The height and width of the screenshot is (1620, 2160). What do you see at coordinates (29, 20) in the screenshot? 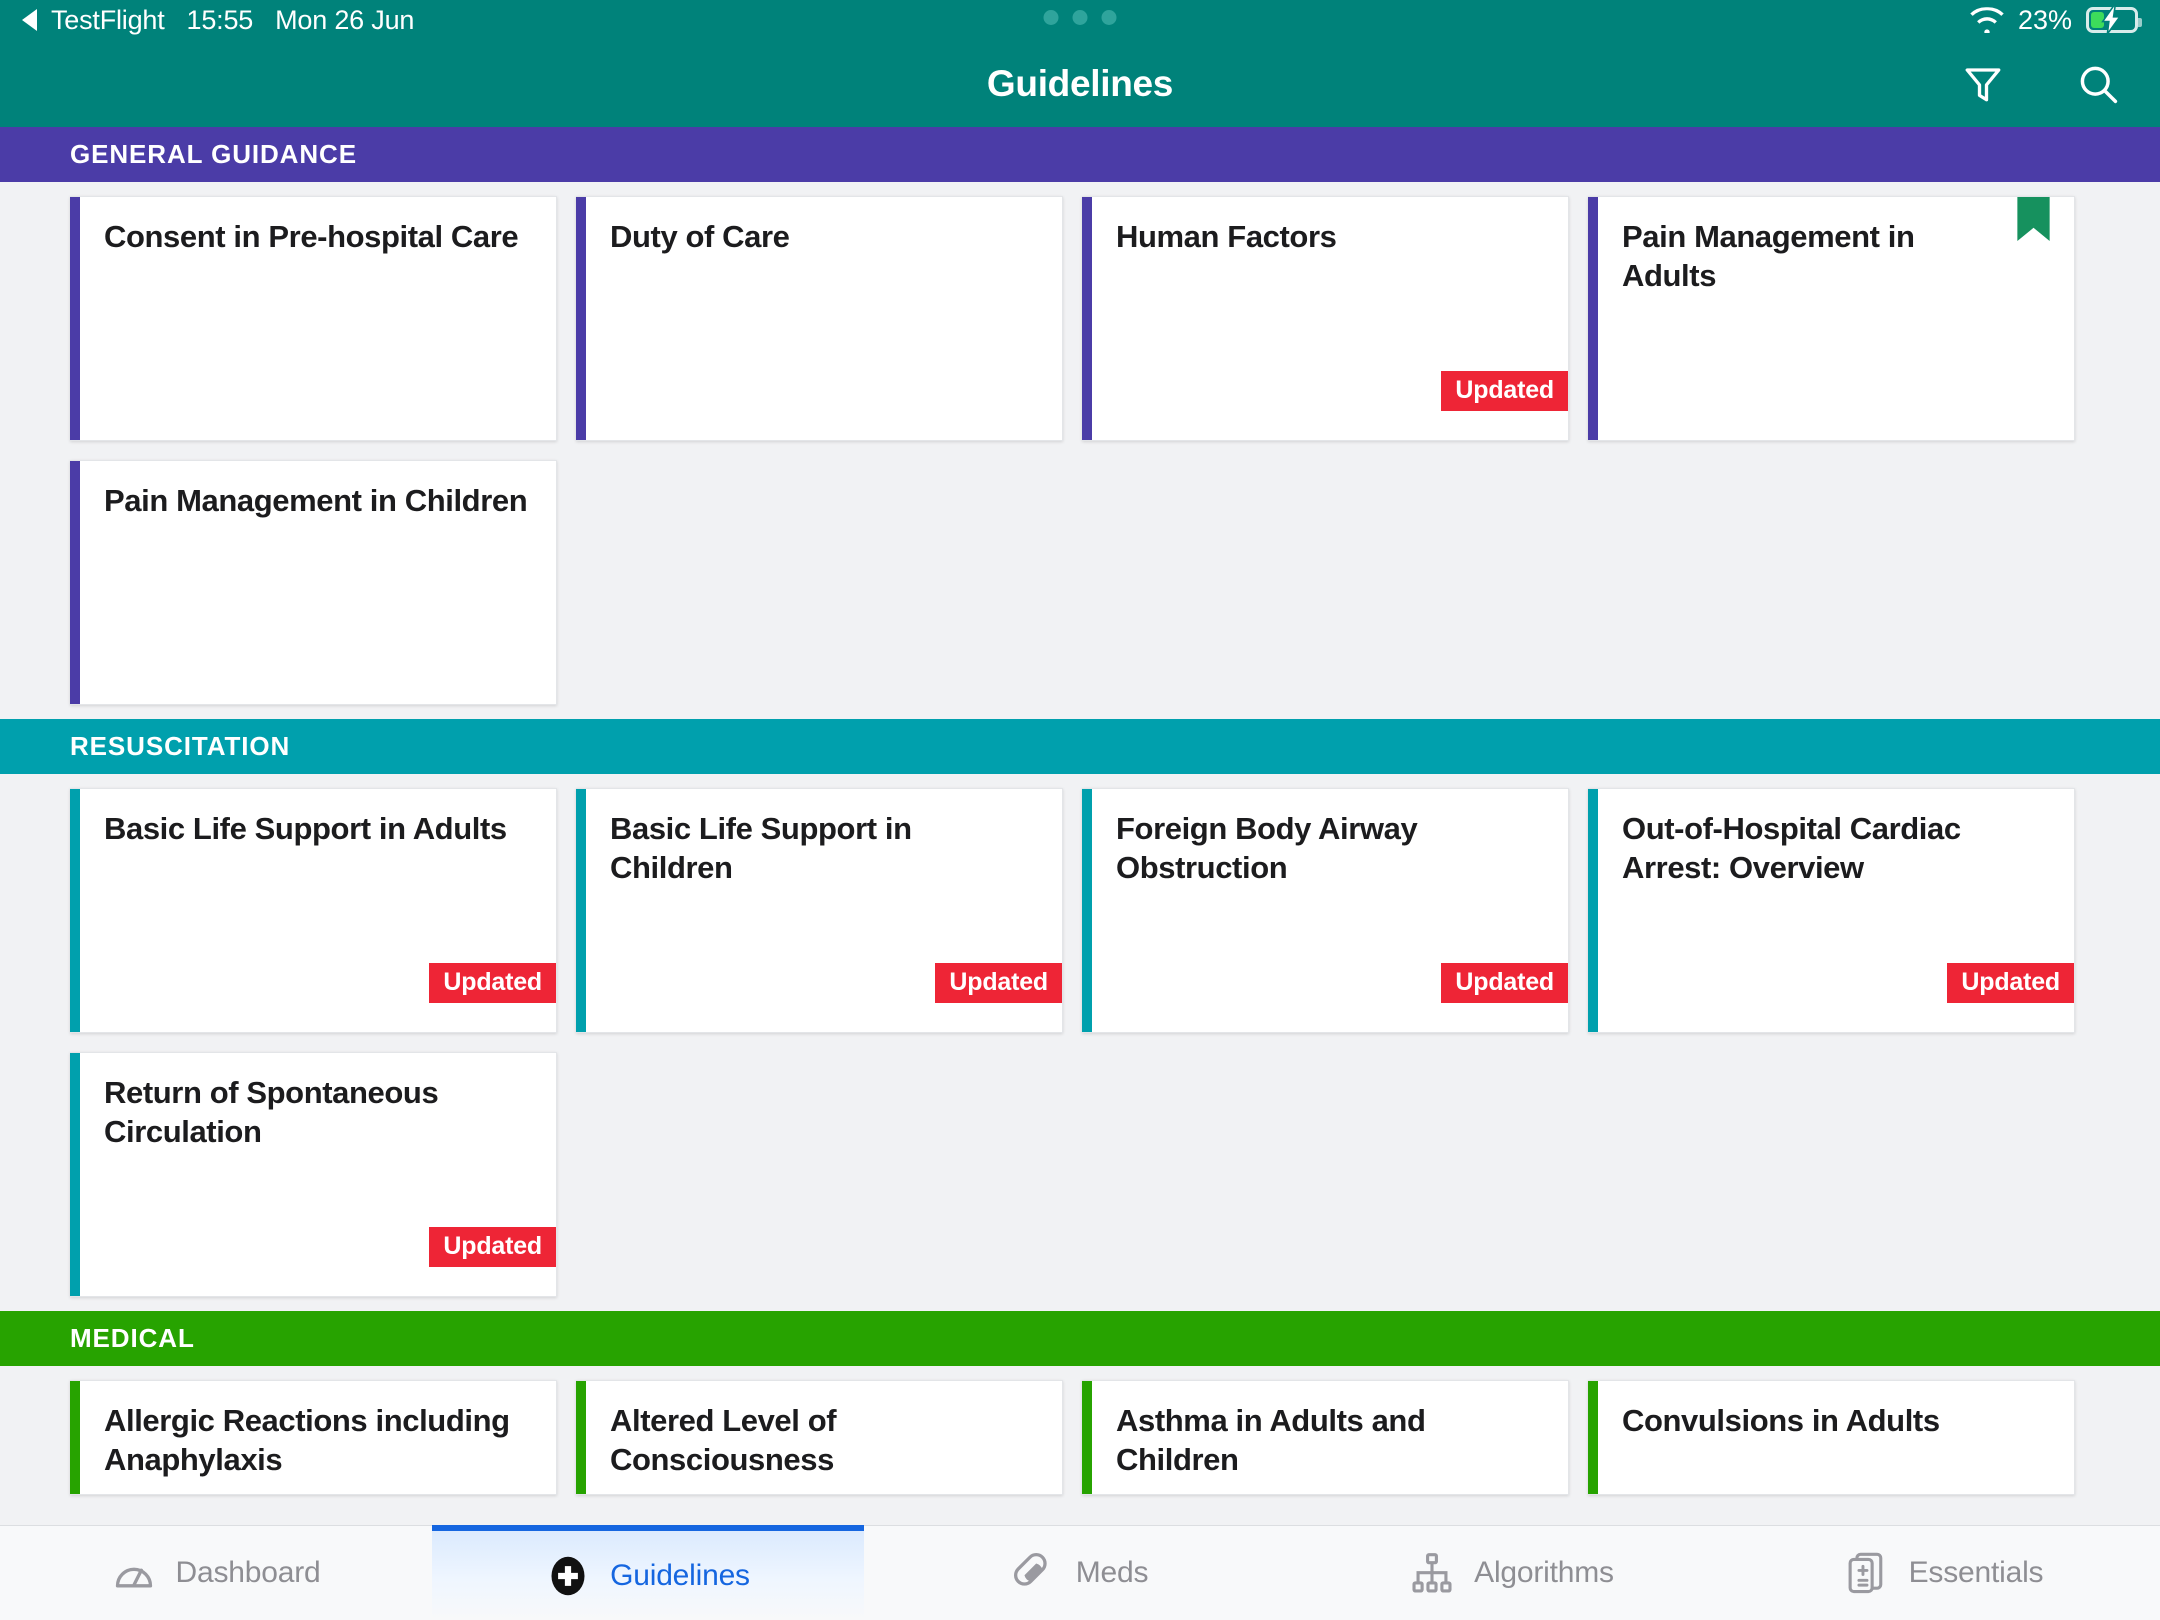
I see `back-chevron-icon` at bounding box center [29, 20].